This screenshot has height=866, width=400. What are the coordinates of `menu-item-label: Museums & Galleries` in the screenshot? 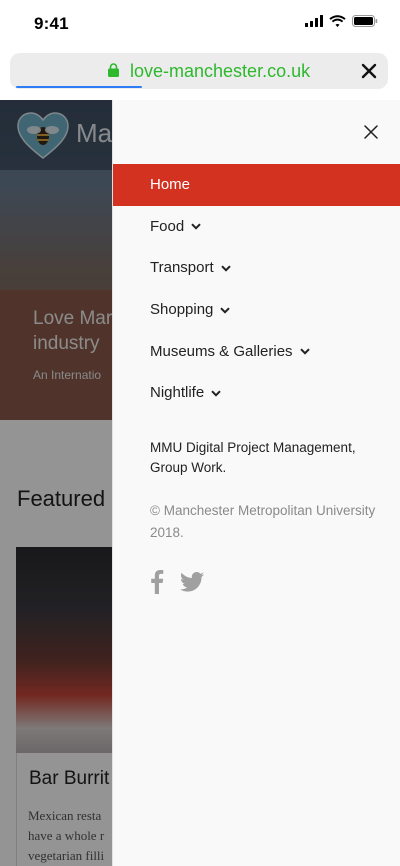 It's located at (221, 351).